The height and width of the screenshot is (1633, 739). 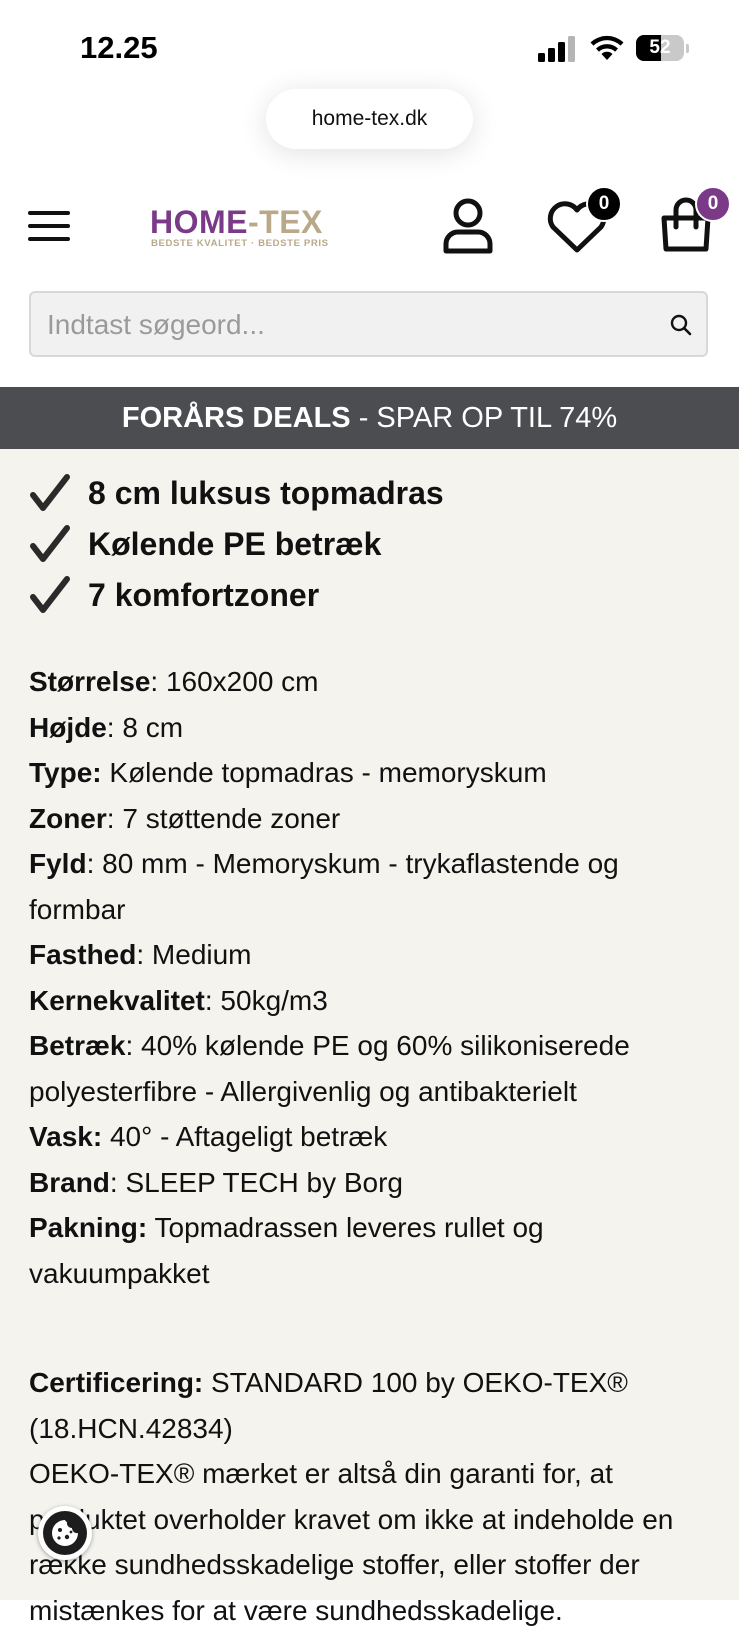 I want to click on spec-brand: Brand: SLEEP TECH by Borg, so click(x=216, y=1182).